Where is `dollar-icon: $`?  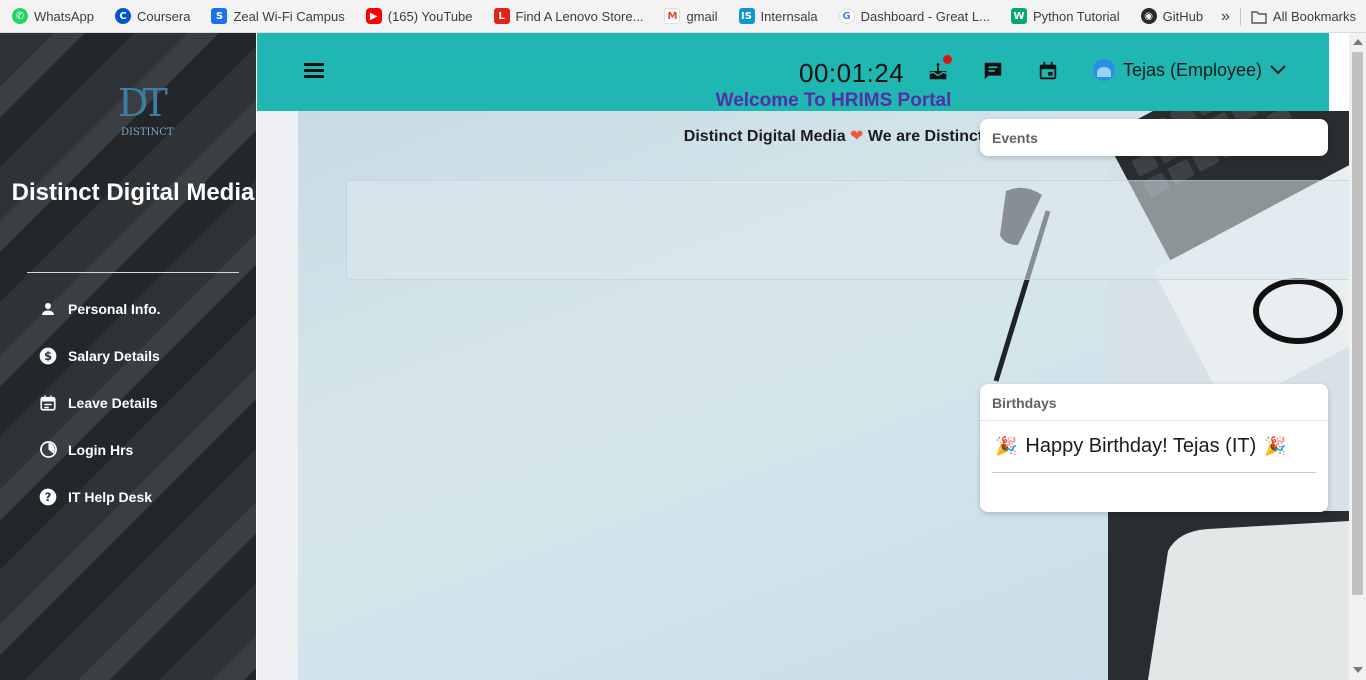
dollar-icon: $ is located at coordinates (48, 356).